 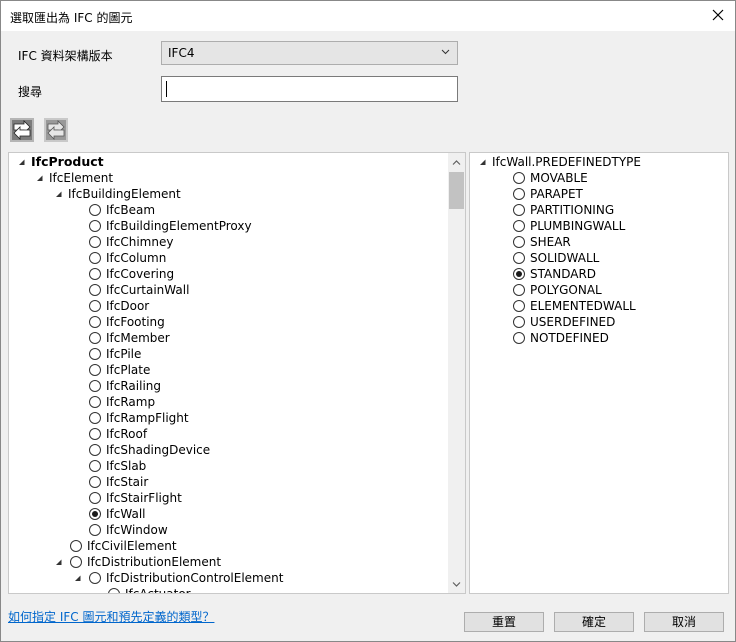 I want to click on type-option-elementedwall: ELEMENTEDWALL, so click(x=595, y=306).